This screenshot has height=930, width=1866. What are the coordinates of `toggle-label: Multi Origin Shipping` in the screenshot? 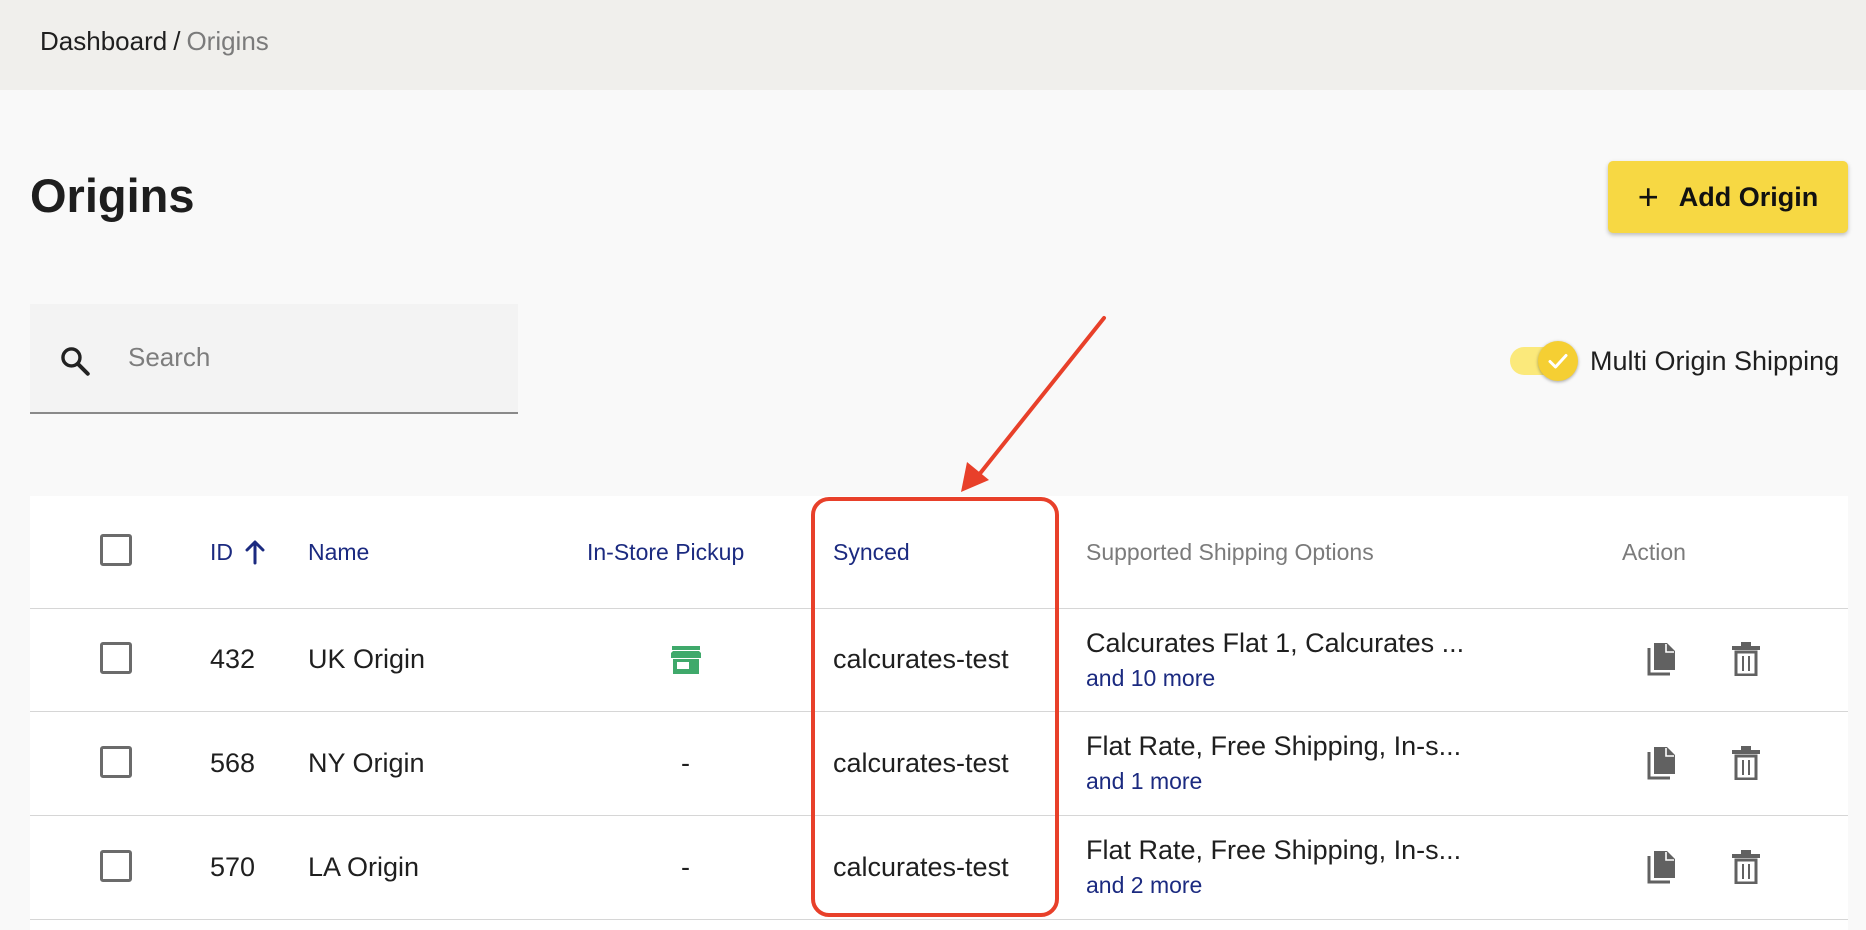 It's located at (1715, 360).